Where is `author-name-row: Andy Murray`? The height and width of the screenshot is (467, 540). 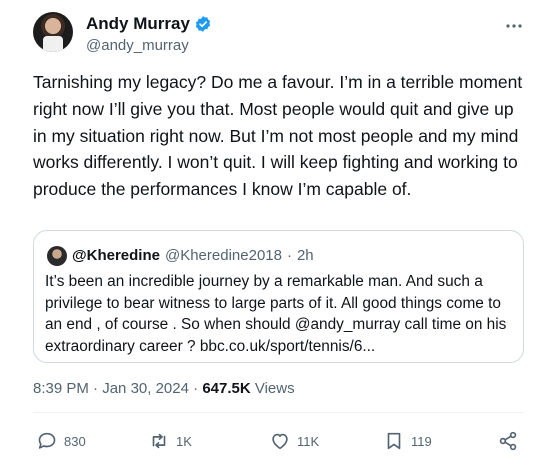 author-name-row: Andy Murray is located at coordinates (149, 24).